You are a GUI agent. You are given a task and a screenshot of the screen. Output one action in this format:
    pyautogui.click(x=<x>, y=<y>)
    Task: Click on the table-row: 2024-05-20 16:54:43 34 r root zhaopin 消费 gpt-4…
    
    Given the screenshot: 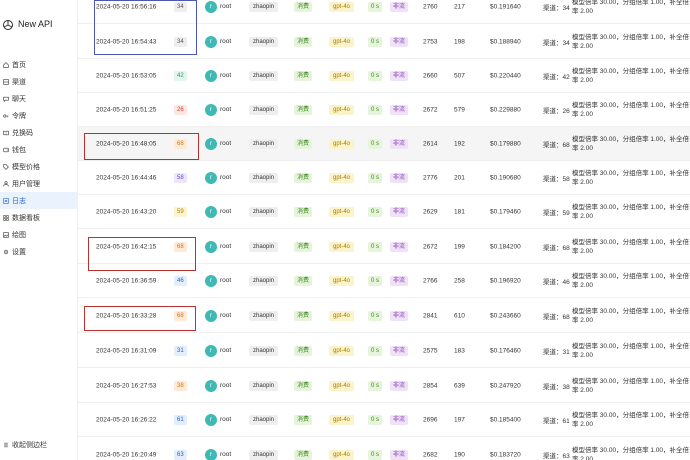 What is the action you would take?
    pyautogui.click(x=384, y=42)
    